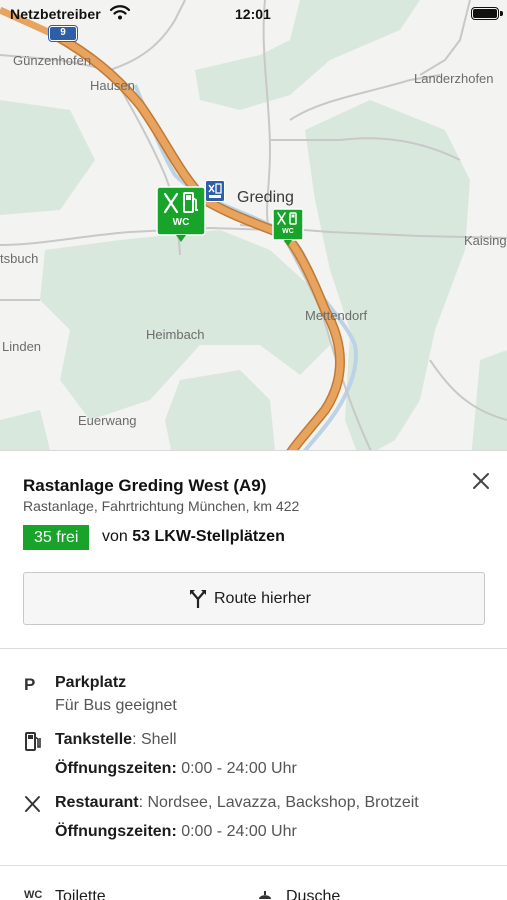 The width and height of the screenshot is (507, 900). Describe the element at coordinates (112, 85) in the screenshot. I see `place-label-hausen: Hausen` at that location.